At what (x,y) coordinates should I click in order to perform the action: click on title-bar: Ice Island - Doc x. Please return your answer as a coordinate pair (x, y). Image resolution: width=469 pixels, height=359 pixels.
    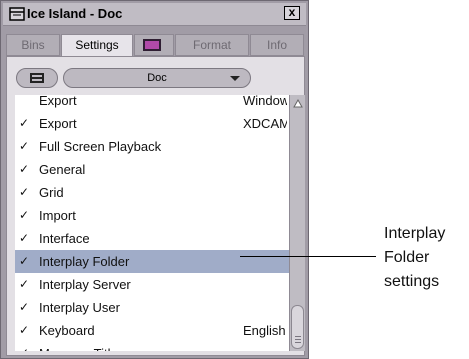
    Looking at the image, I should click on (154, 14).